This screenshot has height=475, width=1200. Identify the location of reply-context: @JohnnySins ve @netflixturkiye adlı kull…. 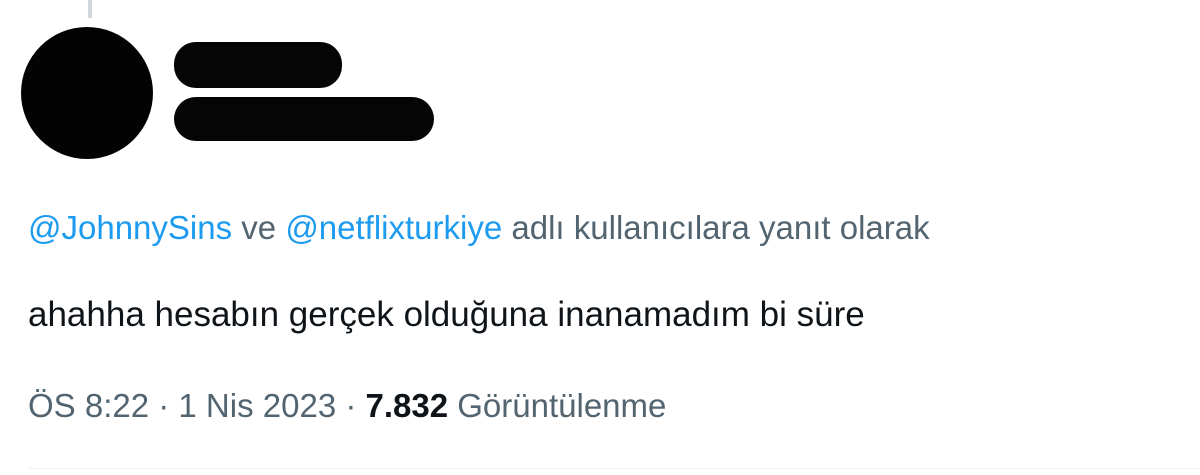
(479, 228).